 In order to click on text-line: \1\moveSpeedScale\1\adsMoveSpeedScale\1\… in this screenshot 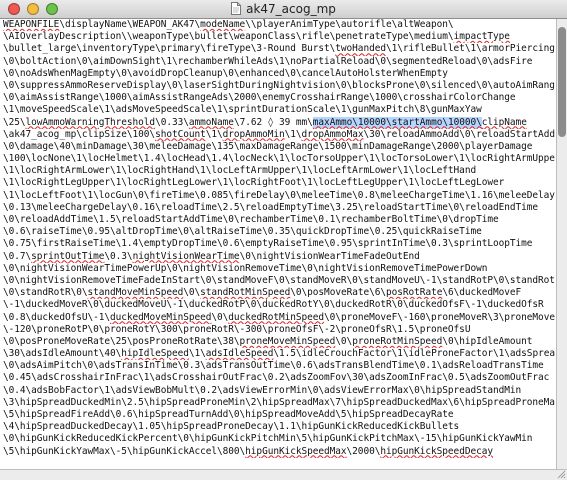, I will do `click(279, 110)`.